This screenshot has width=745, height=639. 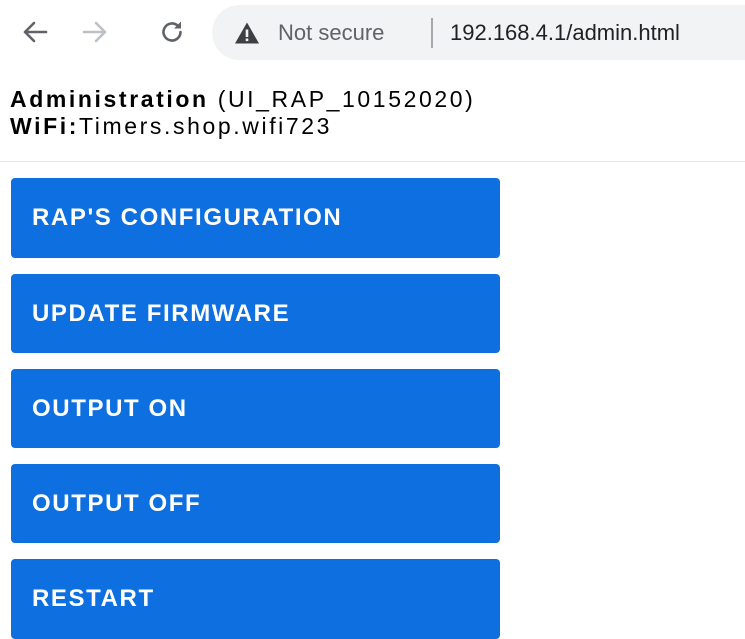 I want to click on title-line: Administration (UI_RAP_10152020), so click(x=242, y=99).